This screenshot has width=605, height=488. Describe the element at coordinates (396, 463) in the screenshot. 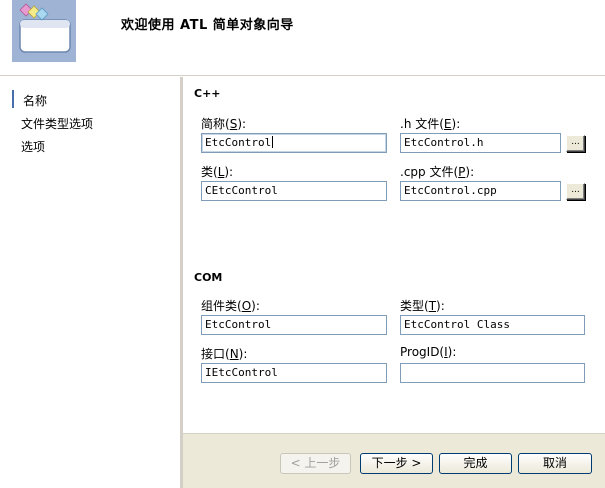

I see `next-button: 下一步 >` at that location.